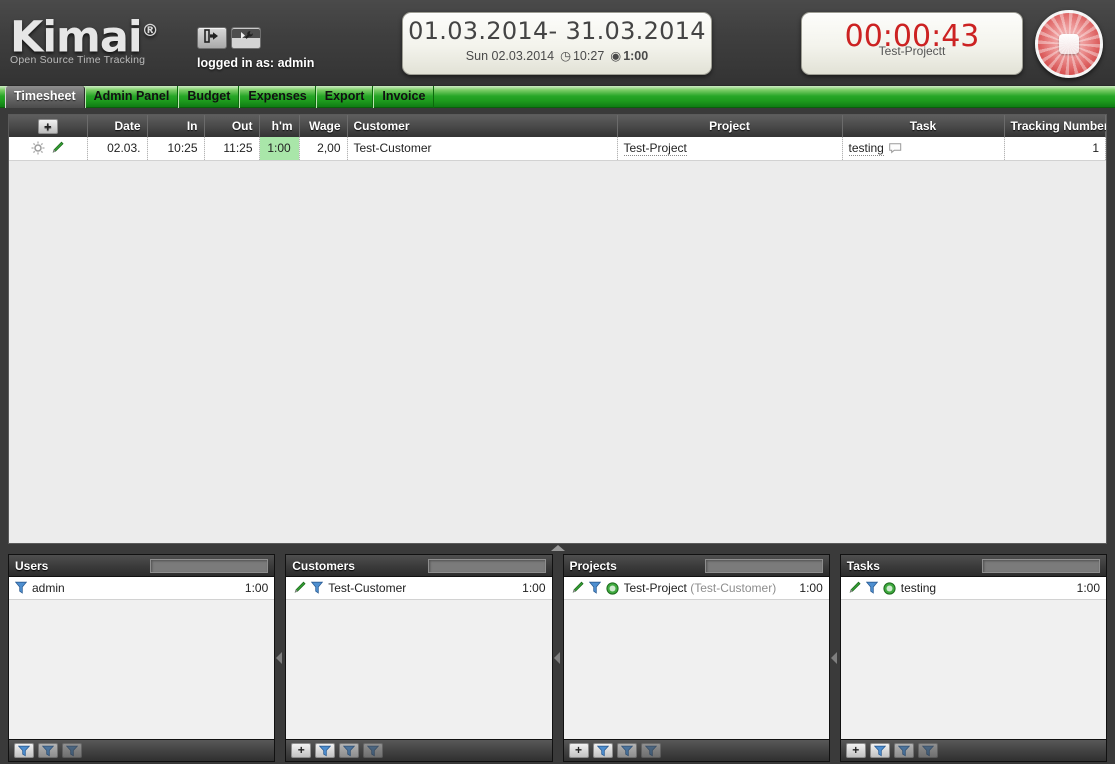  Describe the element at coordinates (48, 148) in the screenshot. I see `row-actions` at that location.